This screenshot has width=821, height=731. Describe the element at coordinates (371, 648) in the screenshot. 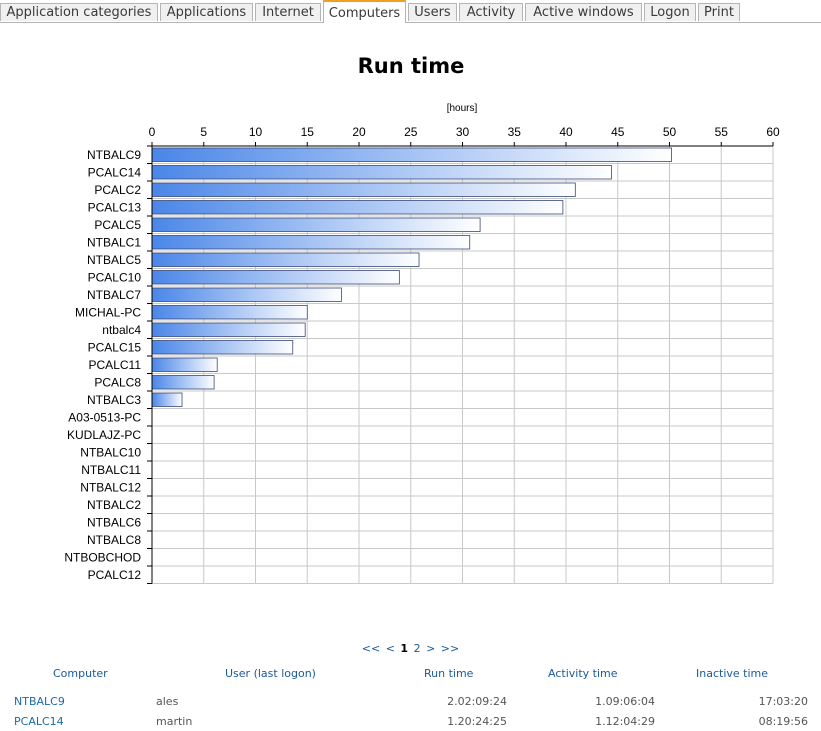

I see `pager-first: <<` at that location.